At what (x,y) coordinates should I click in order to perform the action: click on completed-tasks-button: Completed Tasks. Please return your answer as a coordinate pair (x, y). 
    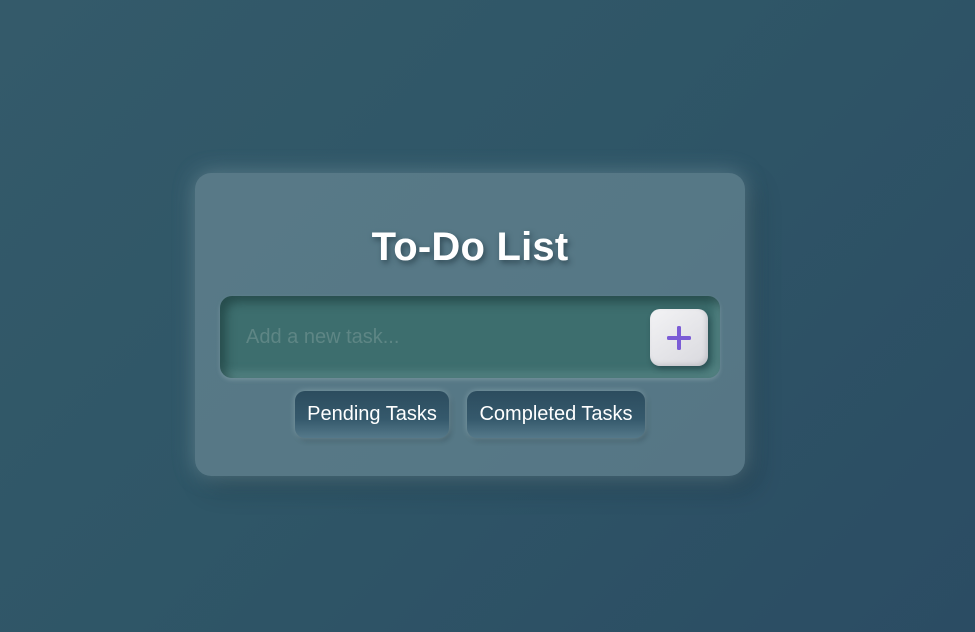
    Looking at the image, I should click on (556, 414).